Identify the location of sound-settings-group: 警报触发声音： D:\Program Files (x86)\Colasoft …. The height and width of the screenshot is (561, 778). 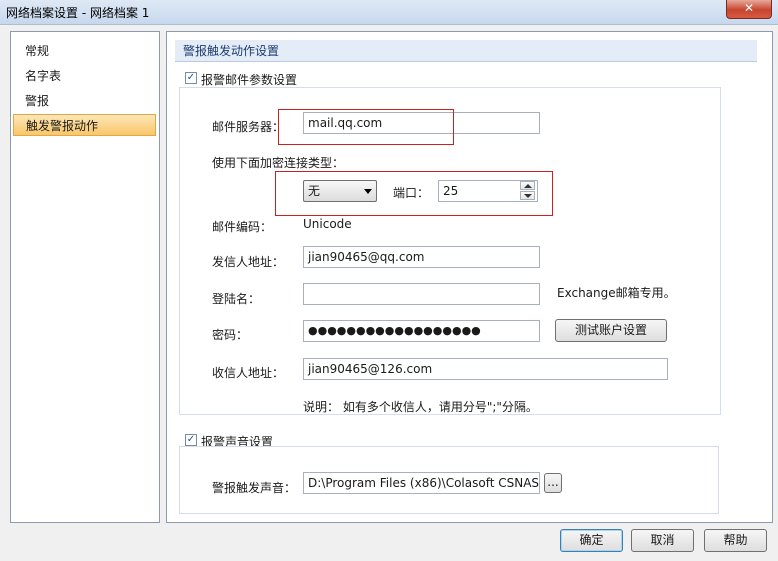
(449, 480).